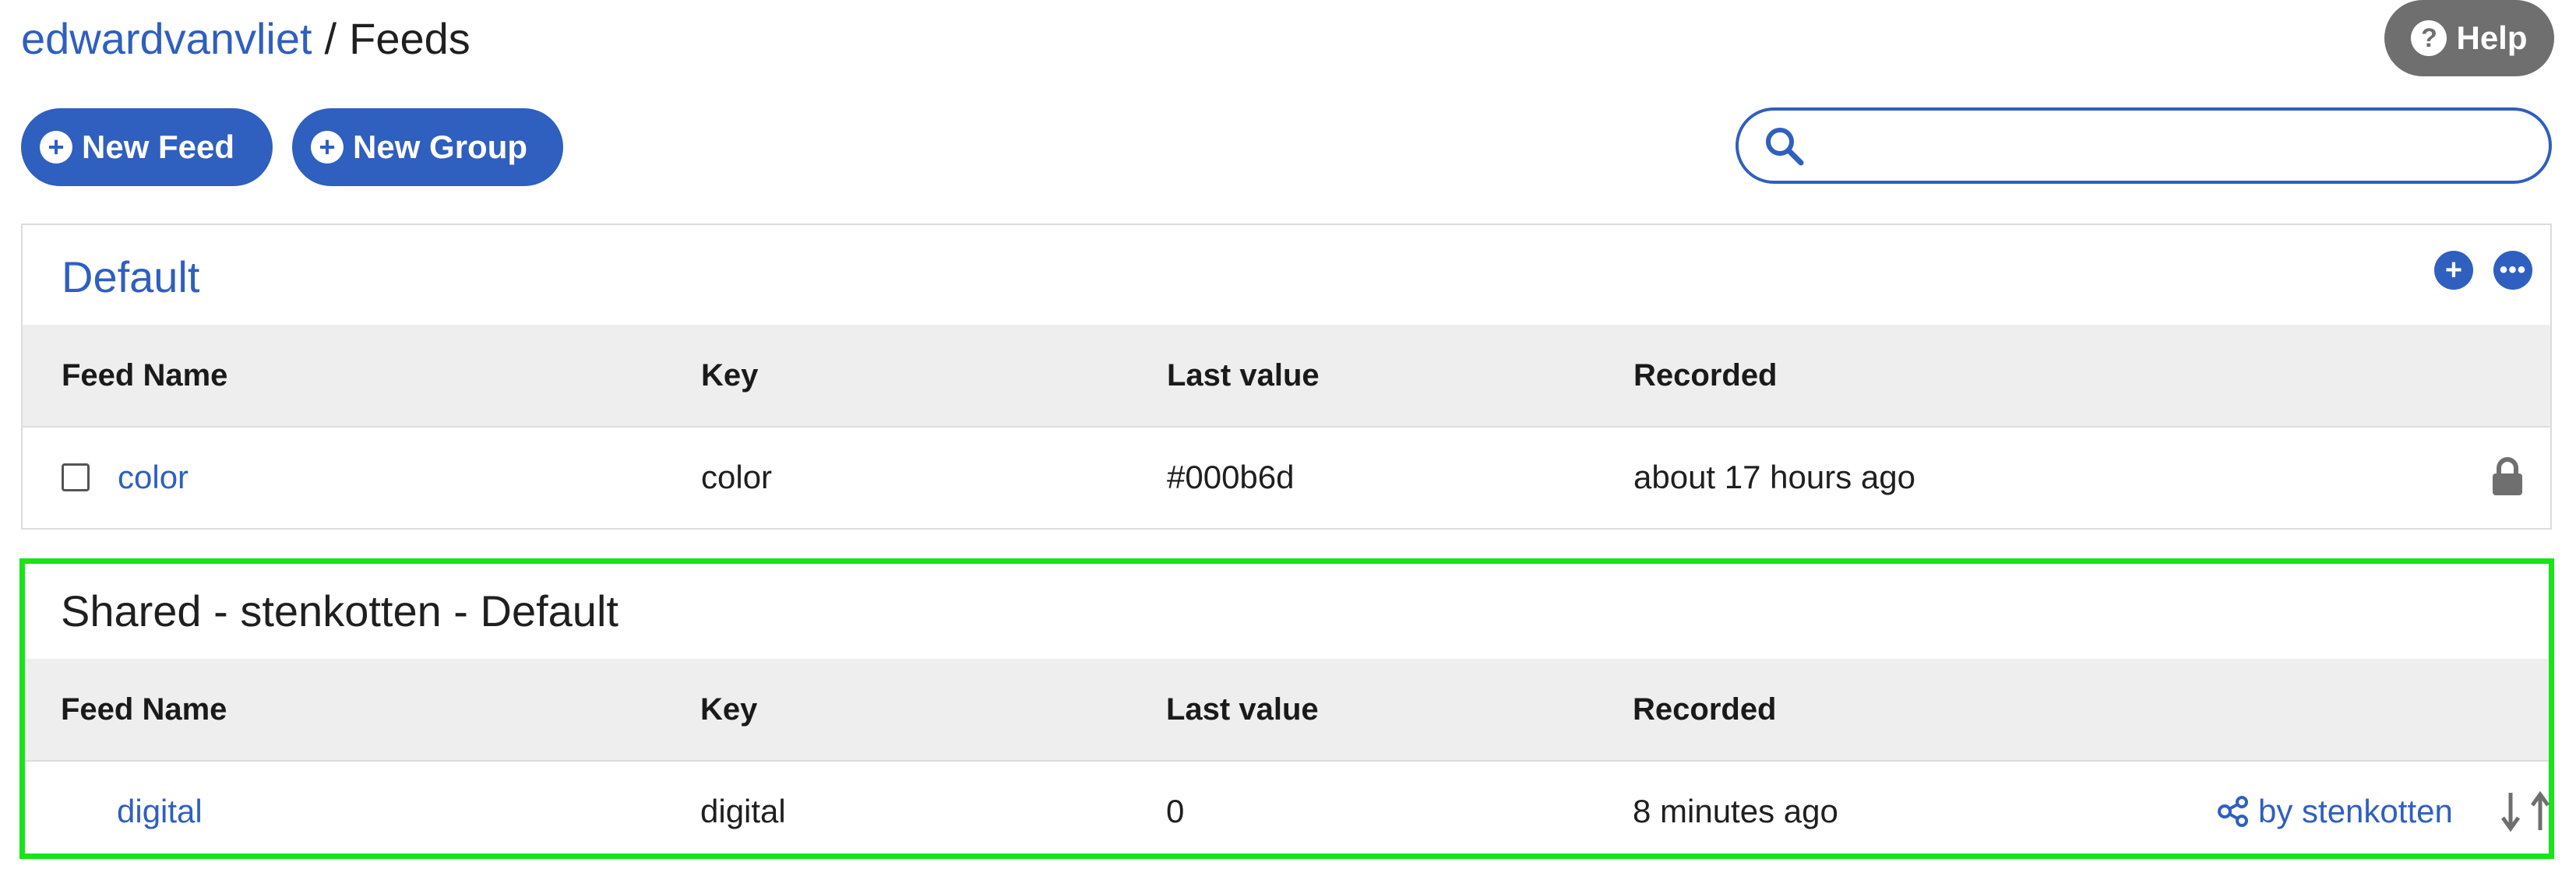 Image resolution: width=2576 pixels, height=880 pixels. What do you see at coordinates (340, 610) in the screenshot?
I see `group-title: Shared - stenkotten - Default` at bounding box center [340, 610].